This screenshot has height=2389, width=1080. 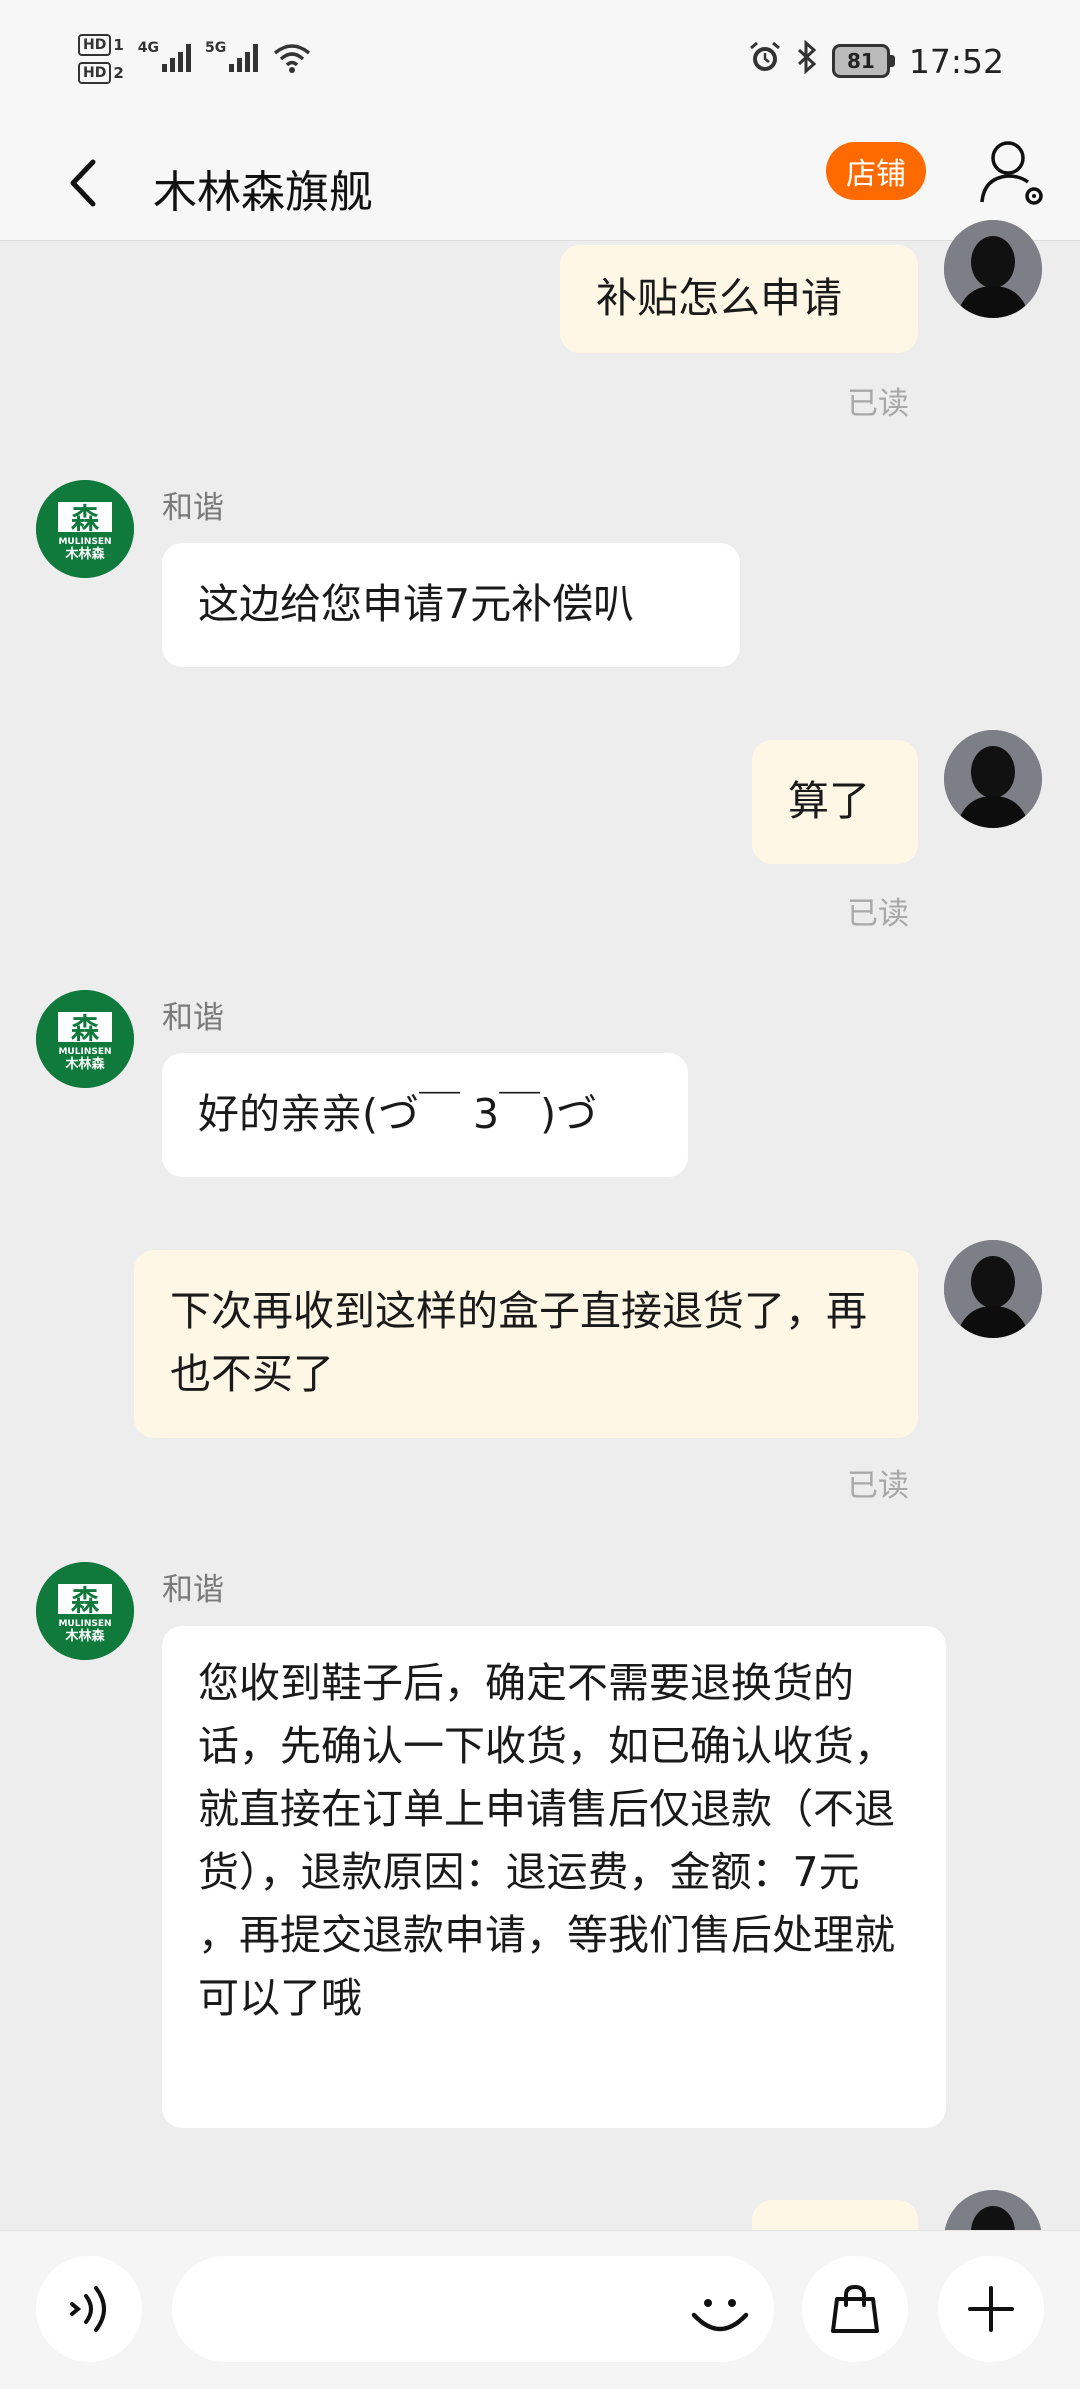 I want to click on status-right: 81 17:52, so click(x=876, y=60).